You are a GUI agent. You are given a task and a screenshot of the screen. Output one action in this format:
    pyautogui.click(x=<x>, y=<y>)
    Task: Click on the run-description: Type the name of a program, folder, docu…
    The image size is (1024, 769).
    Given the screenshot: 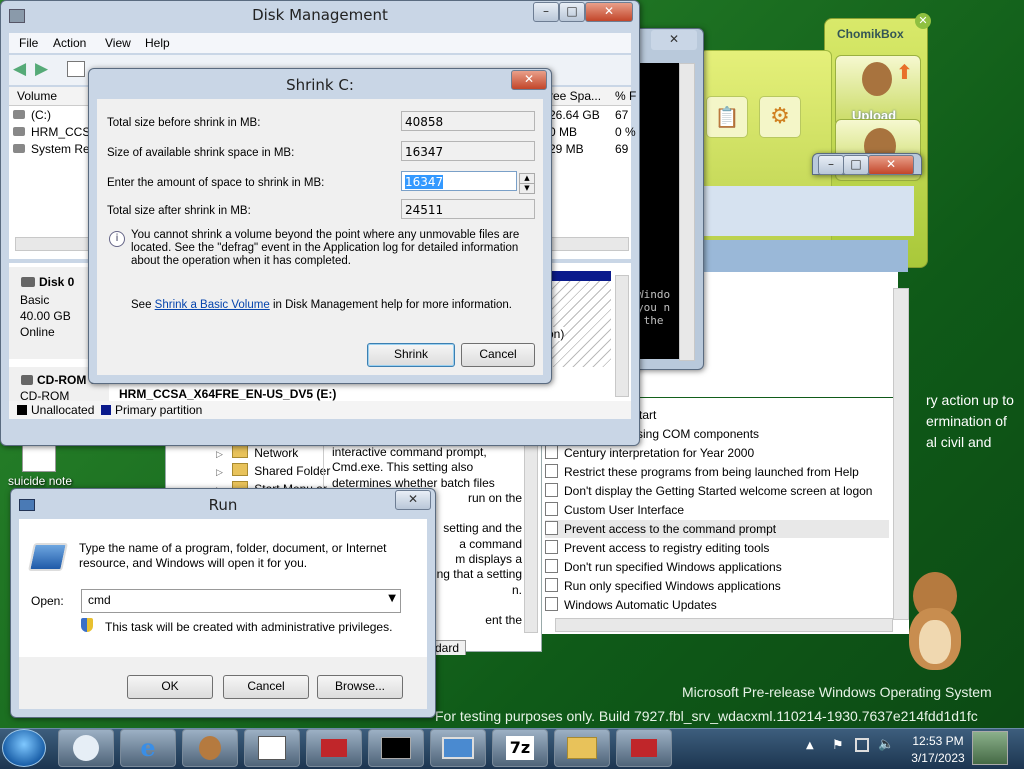 What is the action you would take?
    pyautogui.click(x=233, y=555)
    